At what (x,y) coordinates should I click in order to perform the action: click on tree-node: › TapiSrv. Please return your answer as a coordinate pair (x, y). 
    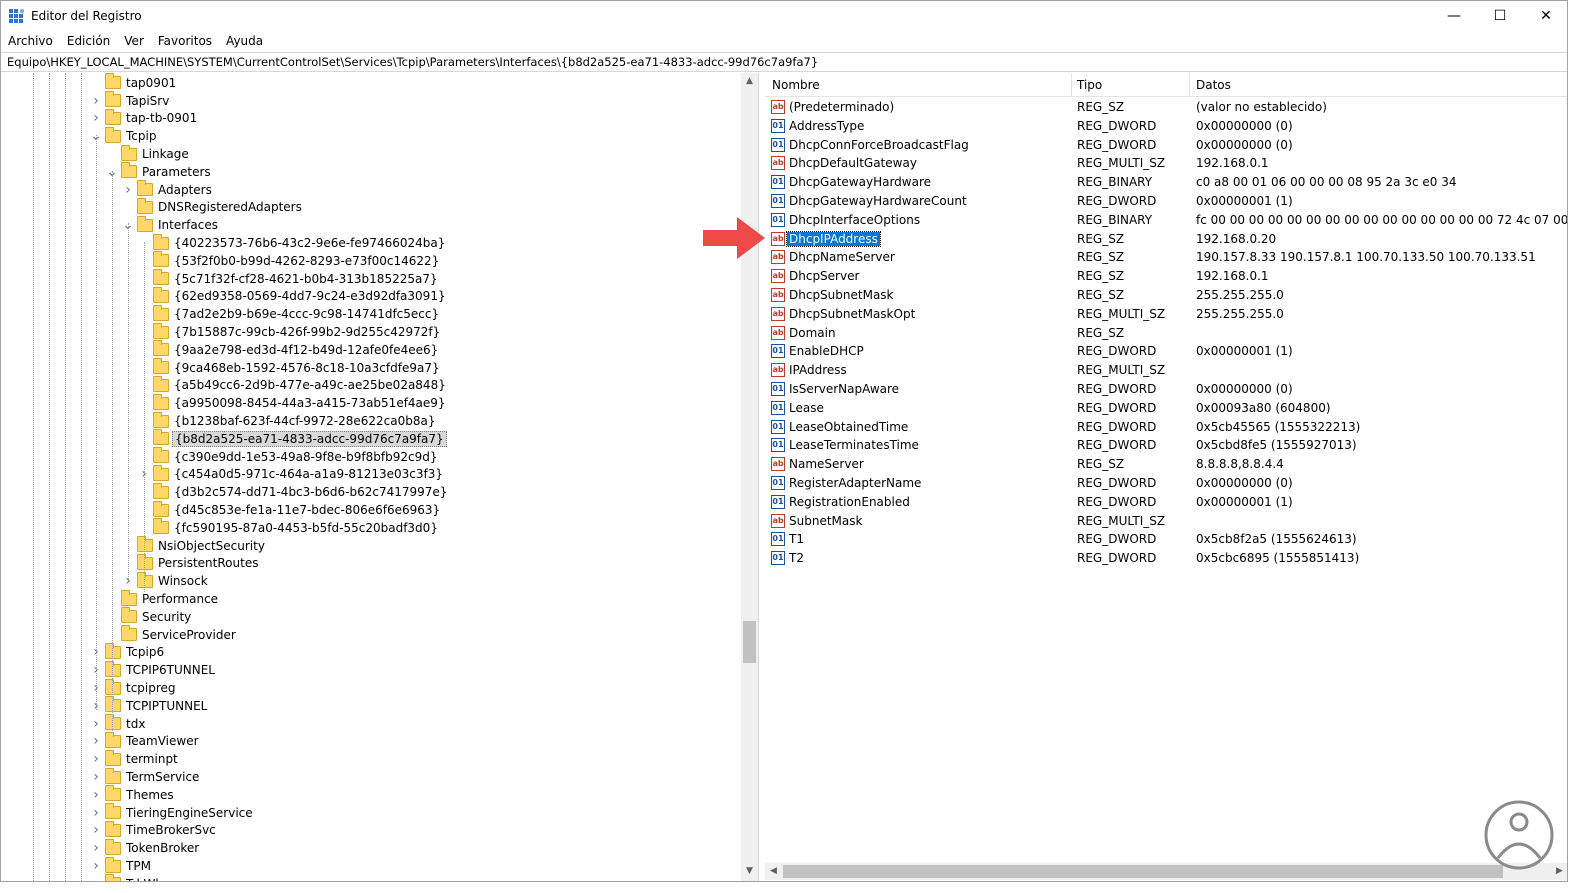
    Looking at the image, I should click on (130, 100).